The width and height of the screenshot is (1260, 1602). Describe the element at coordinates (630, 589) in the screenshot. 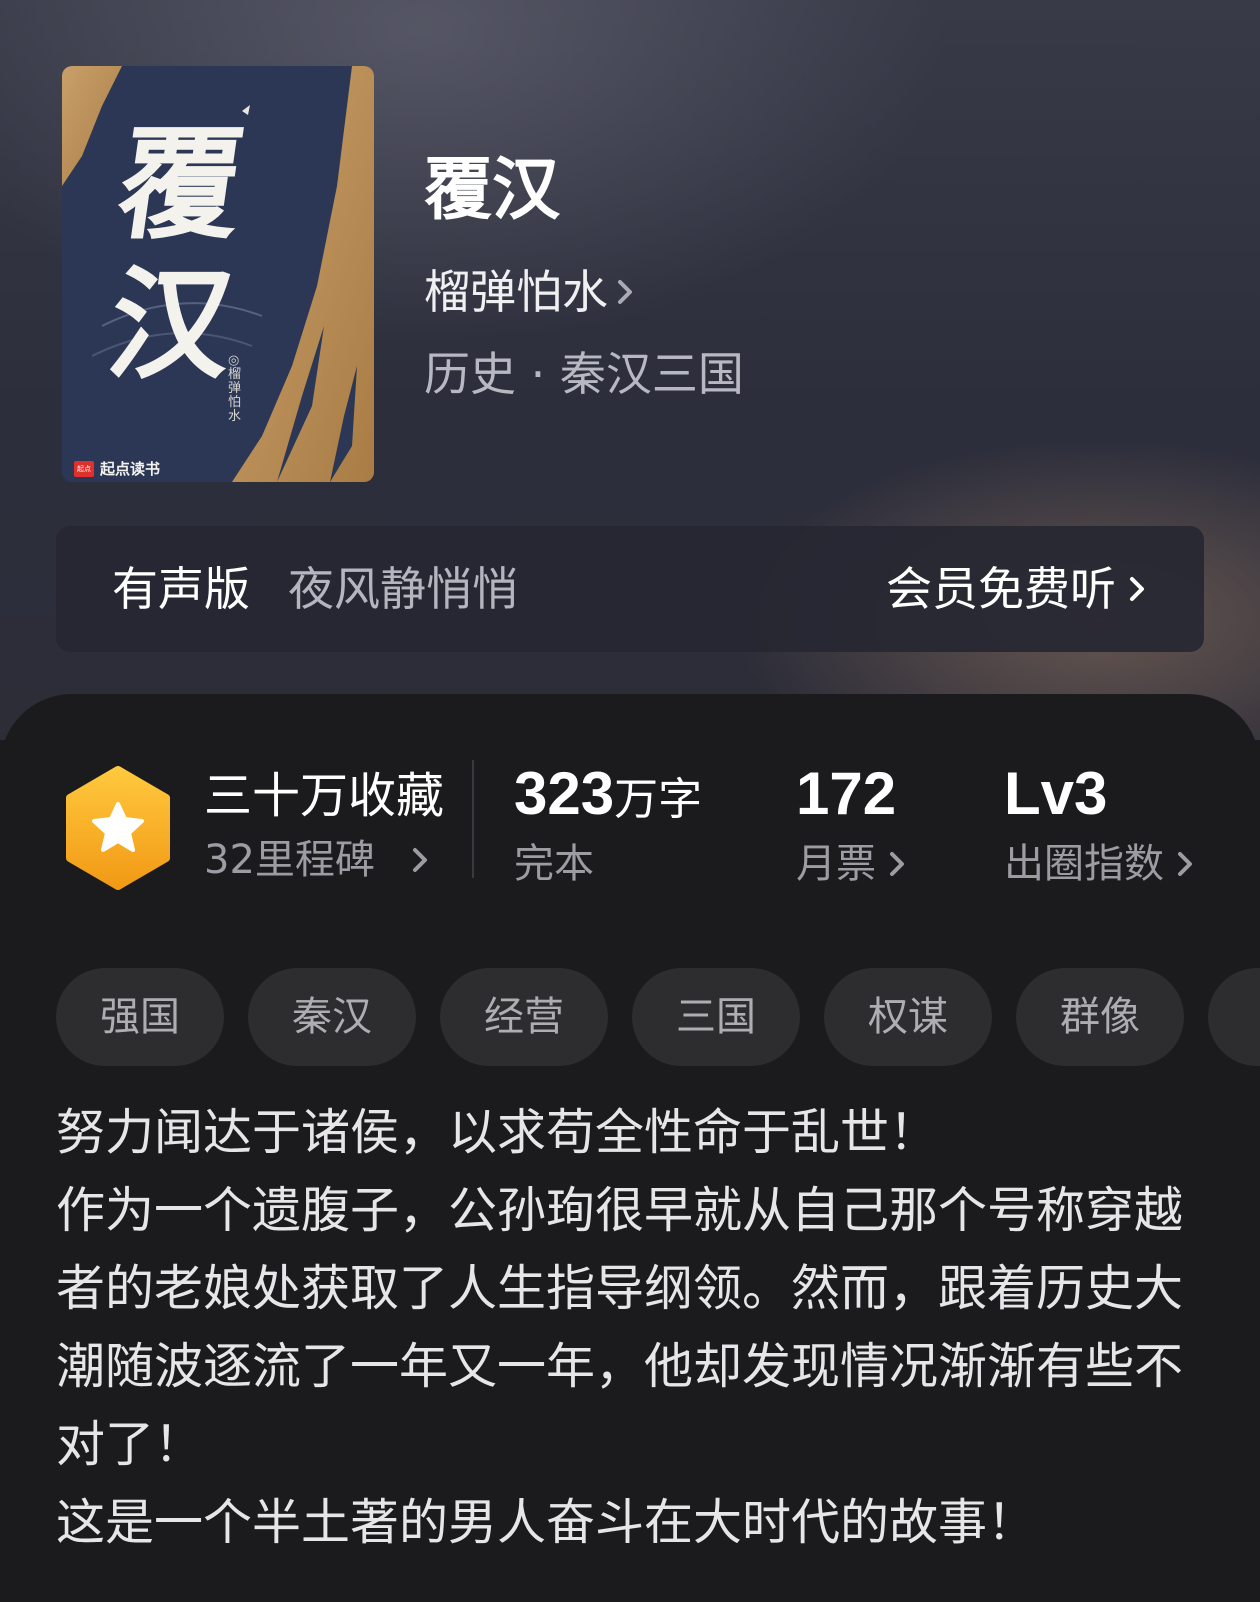

I see `audio-version-bar: 有声版 夜风静悄悄 会员免费听` at that location.